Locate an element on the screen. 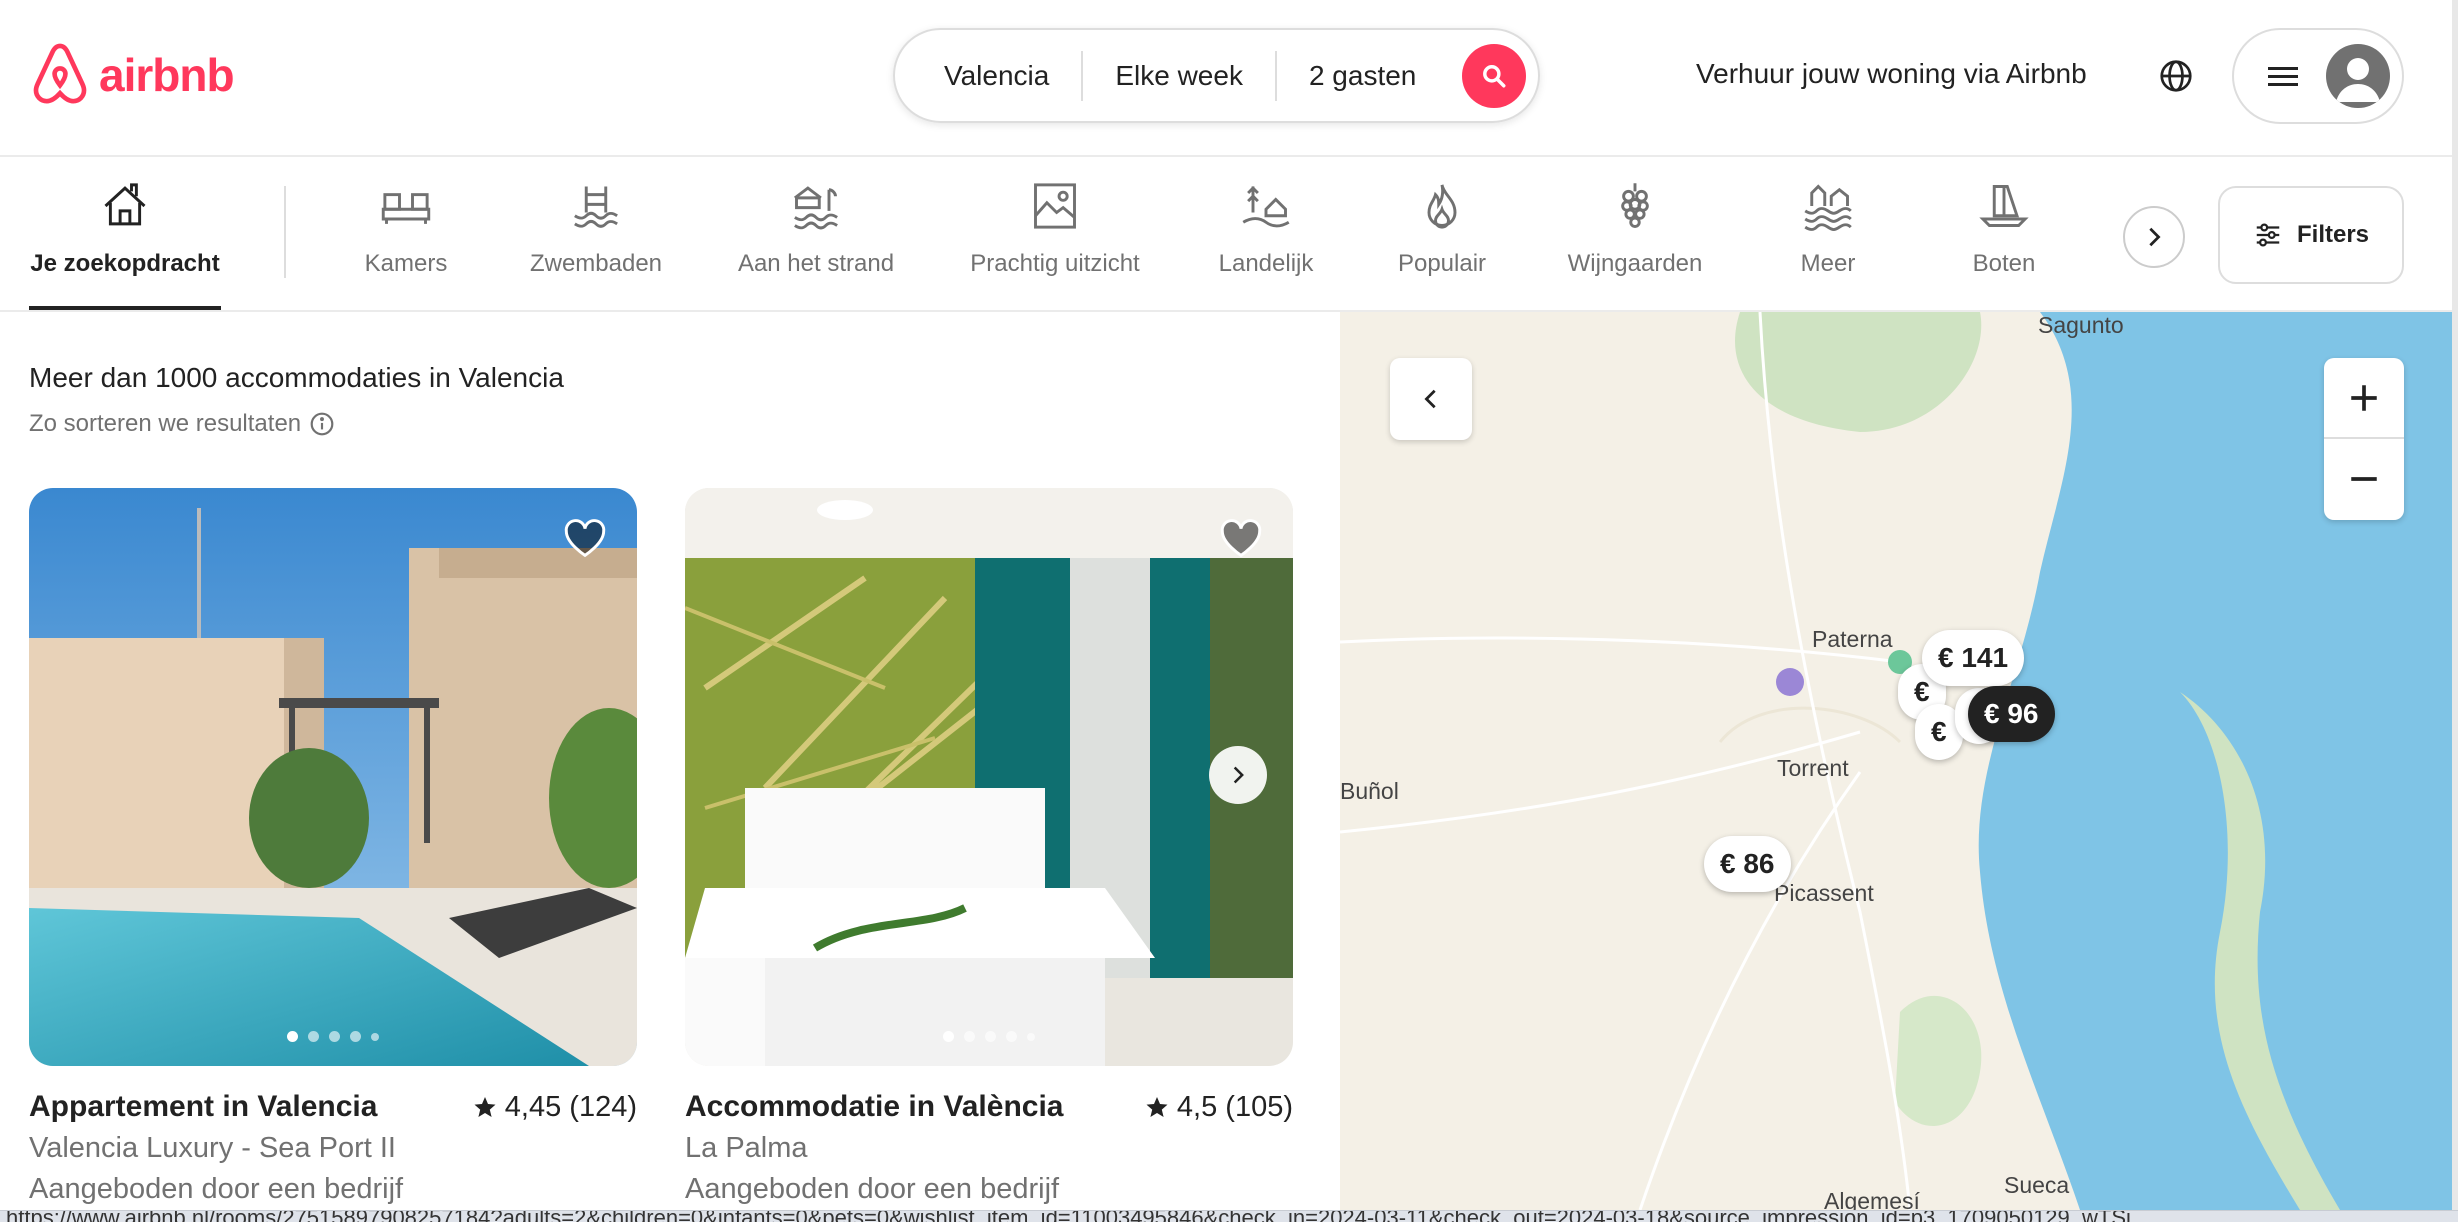  category-populair: Populair is located at coordinates (1442, 229).